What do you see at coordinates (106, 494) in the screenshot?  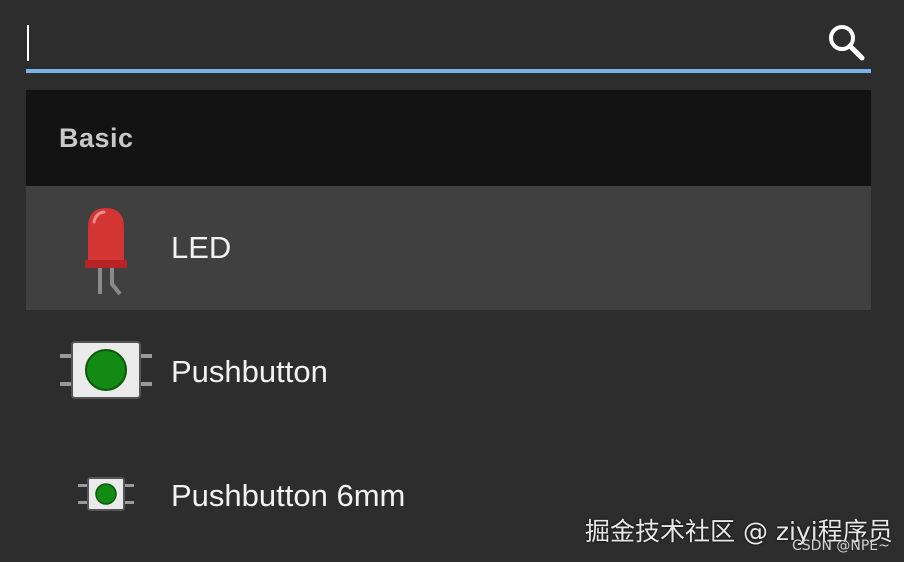 I see `pushbutton-6mm-icon` at bounding box center [106, 494].